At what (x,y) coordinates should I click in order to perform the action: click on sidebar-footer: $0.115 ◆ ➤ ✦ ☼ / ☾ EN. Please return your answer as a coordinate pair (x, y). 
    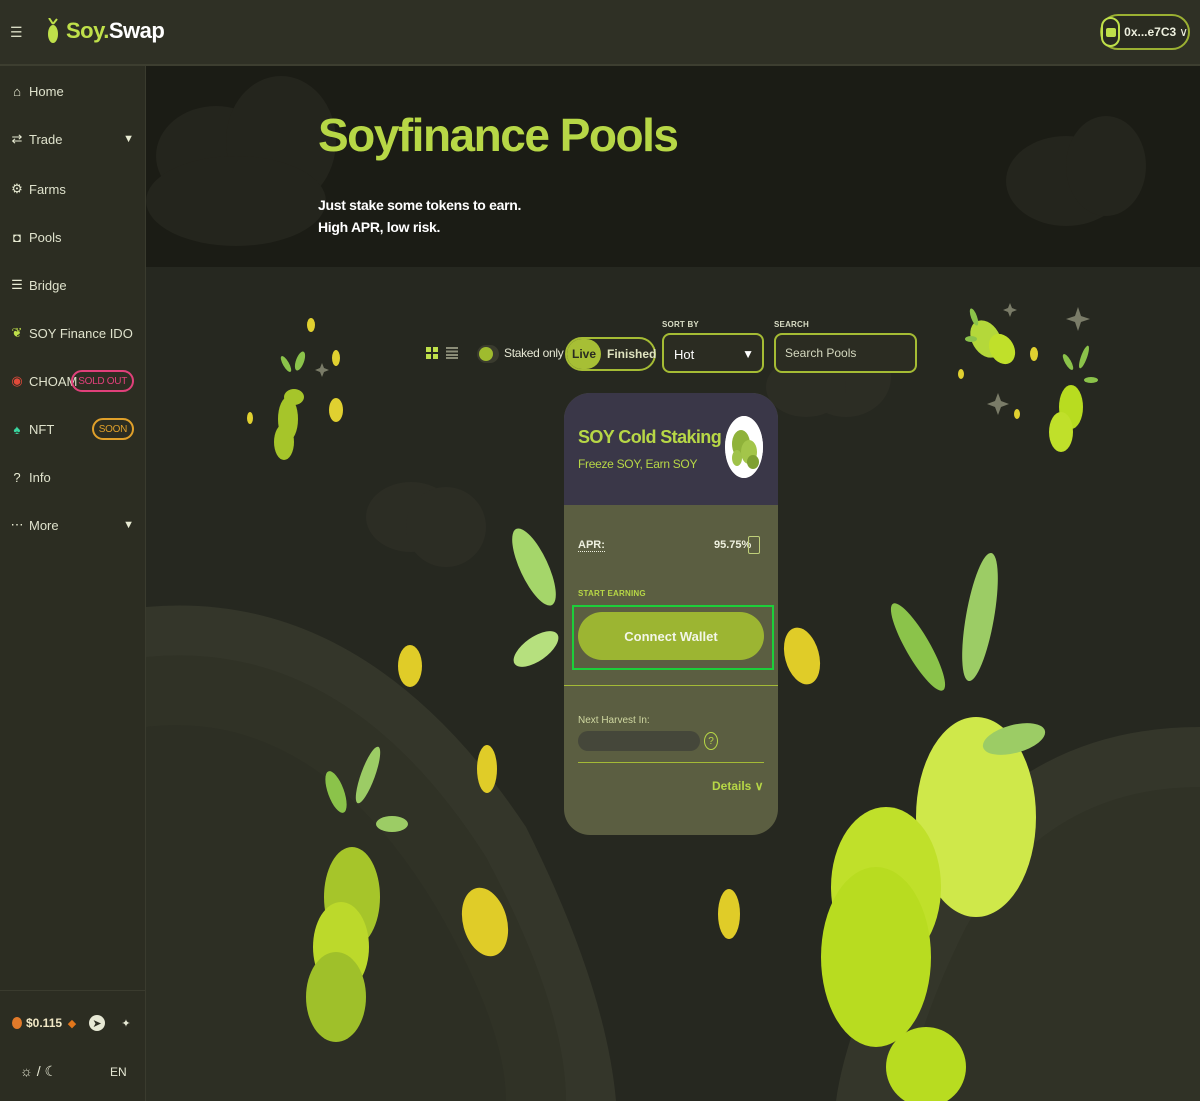
    Looking at the image, I should click on (73, 1045).